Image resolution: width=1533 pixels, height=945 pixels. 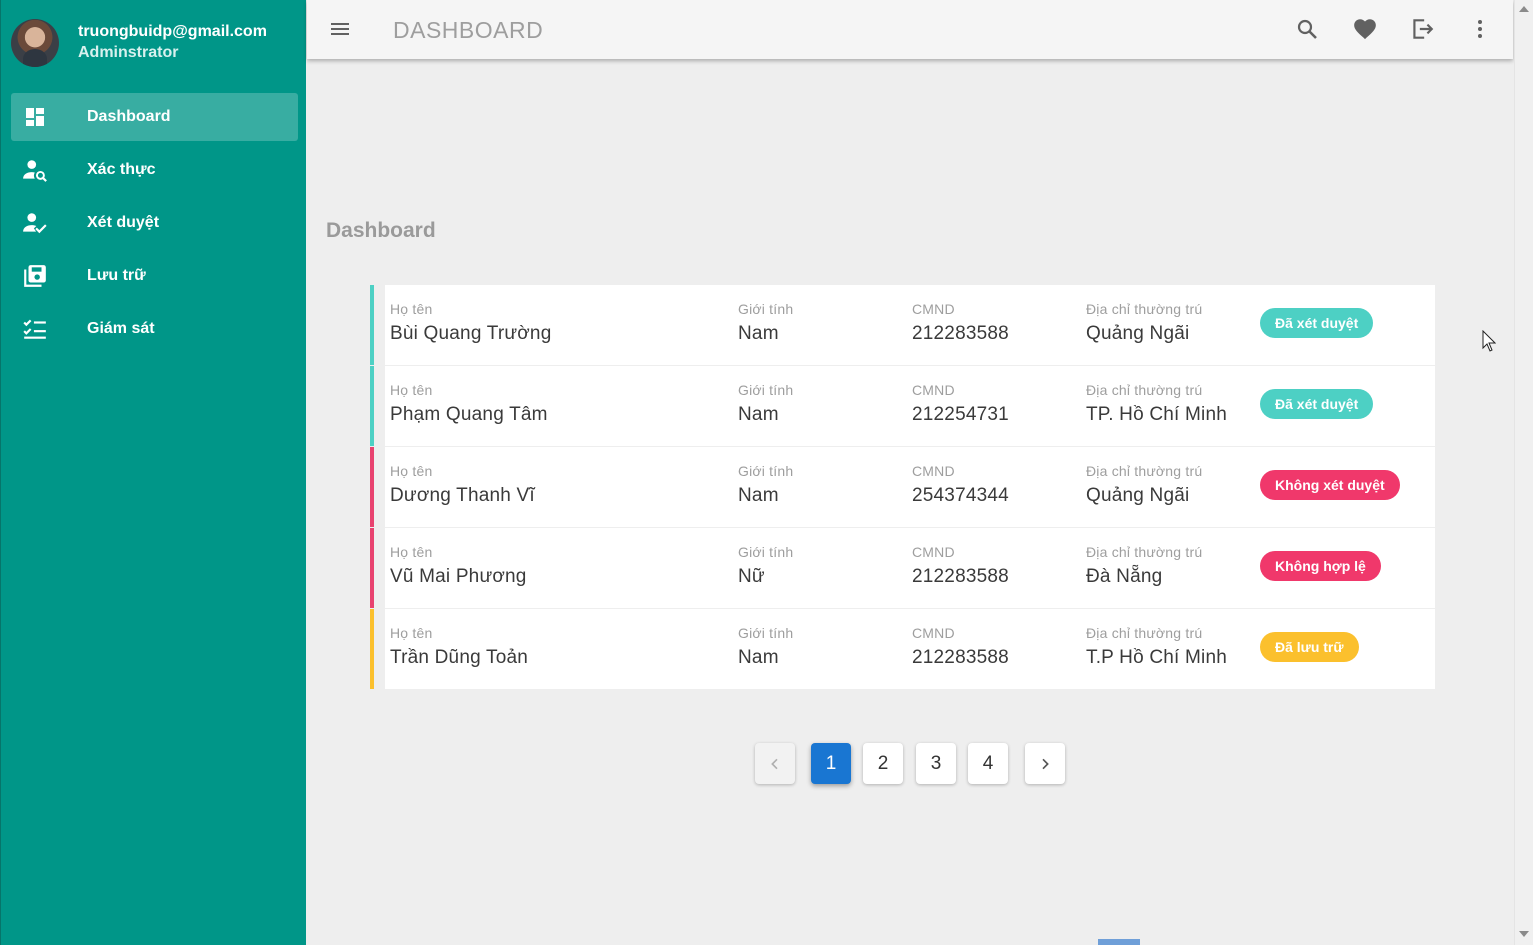 I want to click on user-email: truongbuidp@gmail.com, so click(x=172, y=31).